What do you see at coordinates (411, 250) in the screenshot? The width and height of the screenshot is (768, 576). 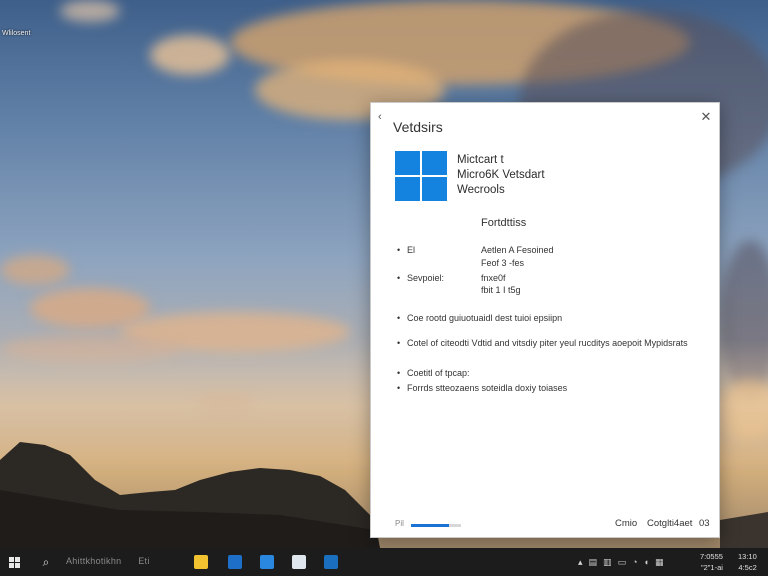 I see `info-key: El` at bounding box center [411, 250].